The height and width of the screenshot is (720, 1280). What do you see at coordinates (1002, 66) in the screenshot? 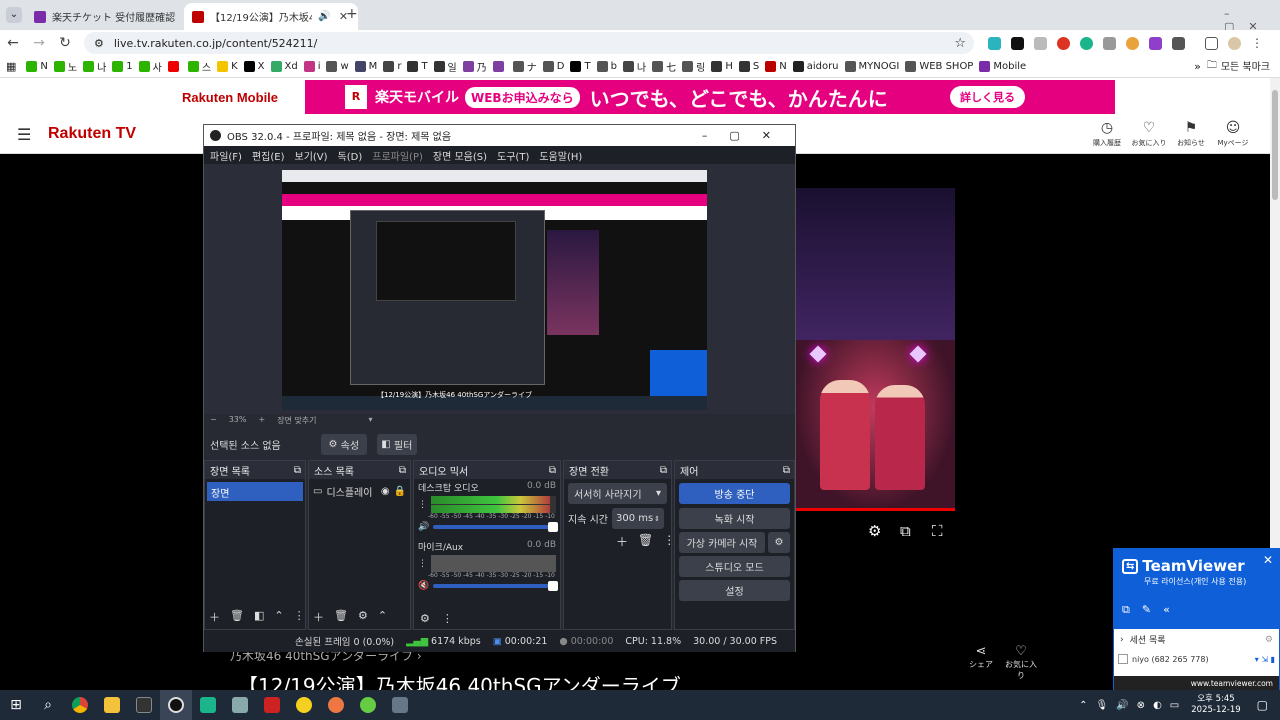
I see `bookmark-item: Mobile` at bounding box center [1002, 66].